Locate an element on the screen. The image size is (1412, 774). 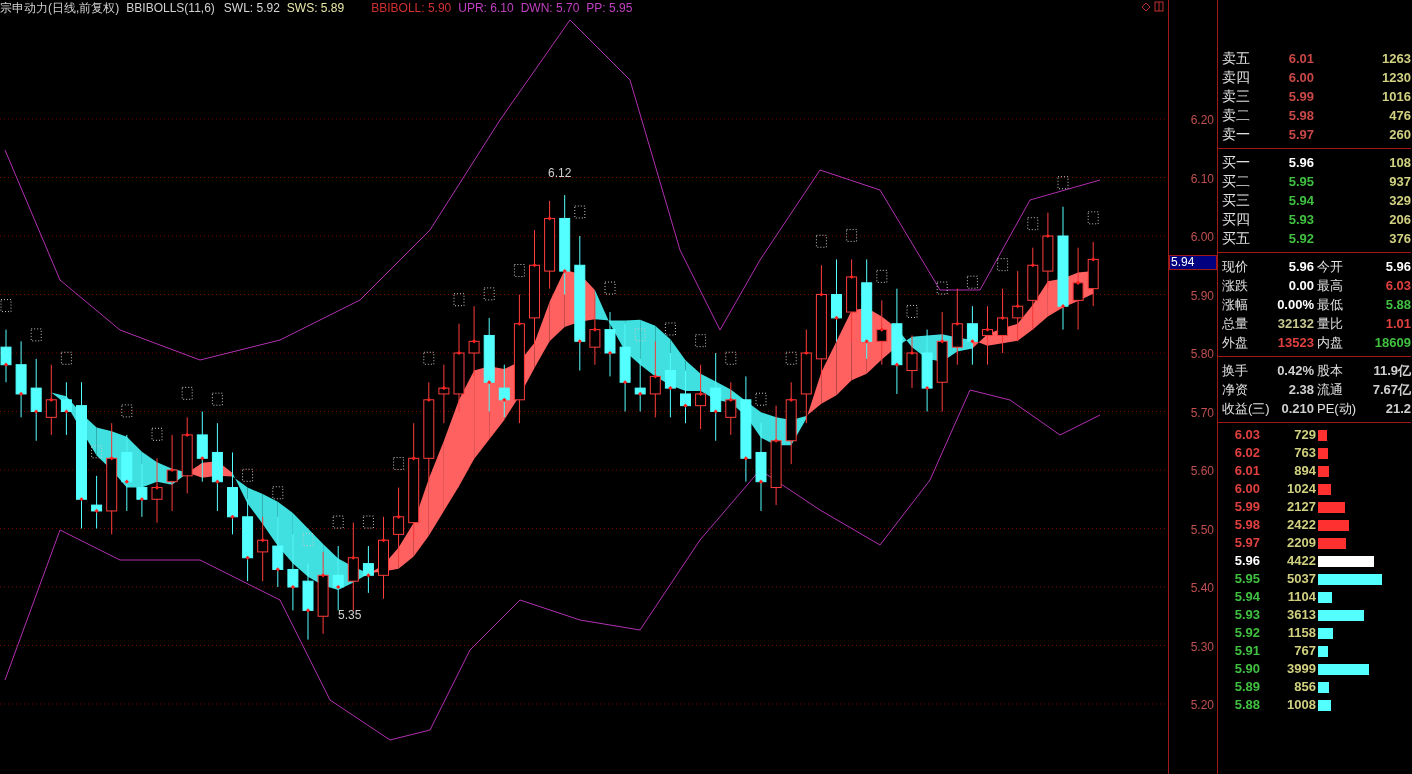
depth-volume: 3999 is located at coordinates (1301, 669).